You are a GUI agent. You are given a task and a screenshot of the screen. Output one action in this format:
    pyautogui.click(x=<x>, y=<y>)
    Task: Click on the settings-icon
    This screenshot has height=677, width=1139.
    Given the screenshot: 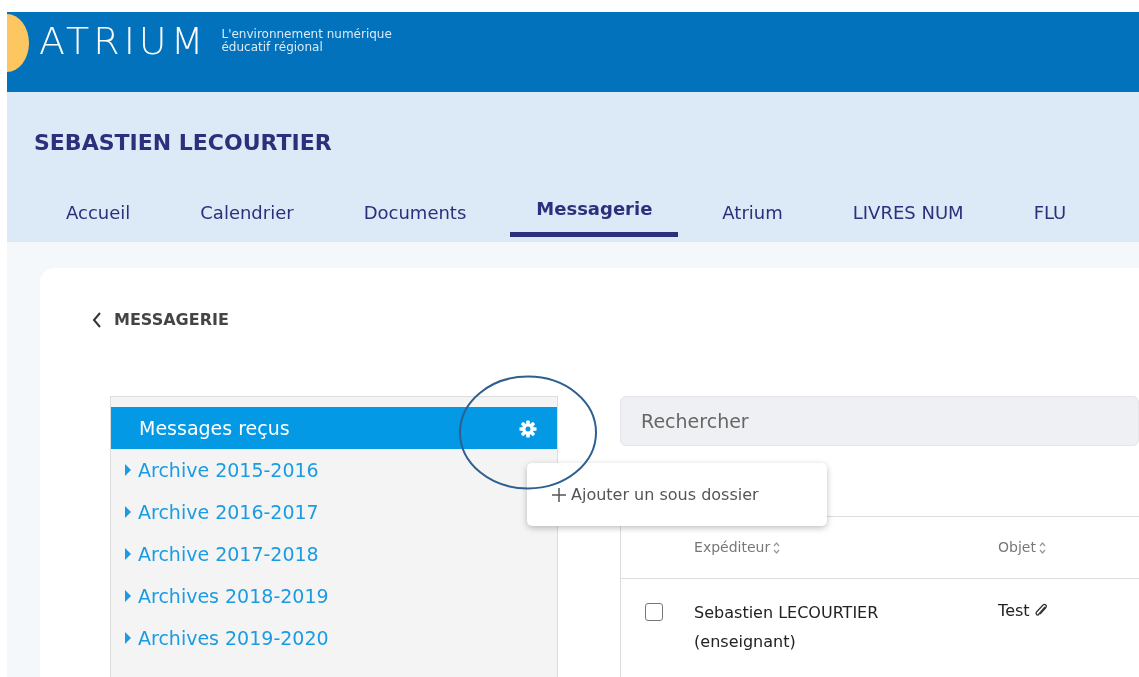 What is the action you would take?
    pyautogui.click(x=528, y=429)
    